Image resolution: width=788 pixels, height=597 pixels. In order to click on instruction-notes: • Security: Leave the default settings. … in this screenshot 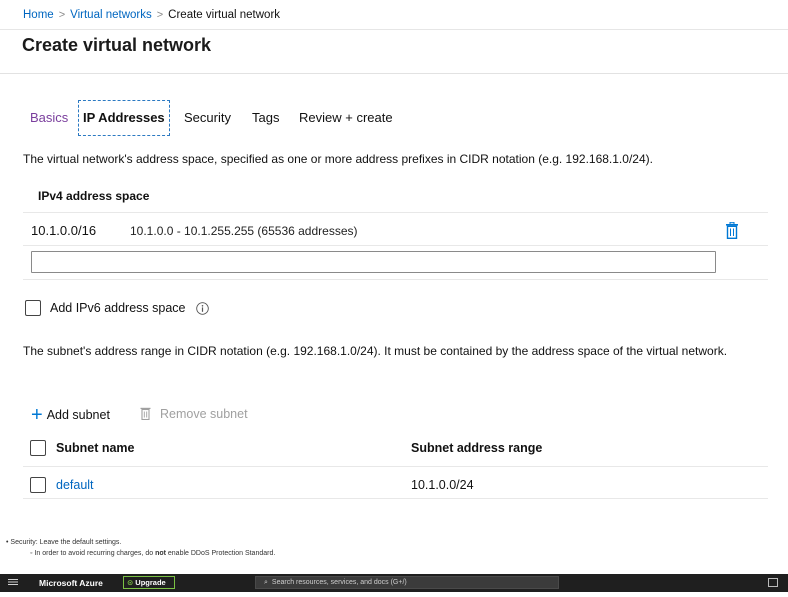, I will do `click(140, 548)`.